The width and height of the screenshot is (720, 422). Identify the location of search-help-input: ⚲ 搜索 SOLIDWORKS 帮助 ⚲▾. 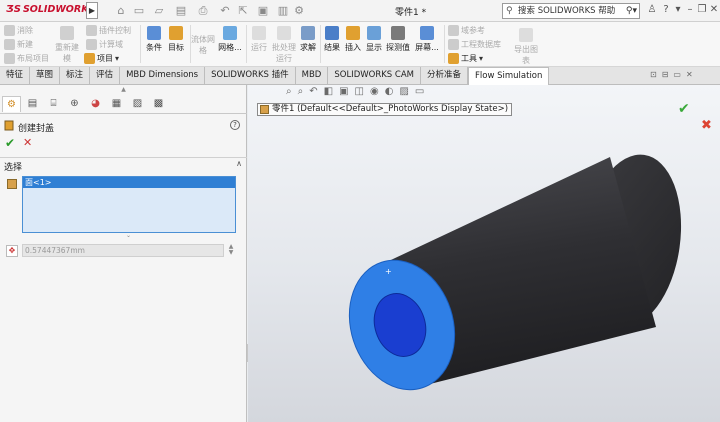
(571, 11).